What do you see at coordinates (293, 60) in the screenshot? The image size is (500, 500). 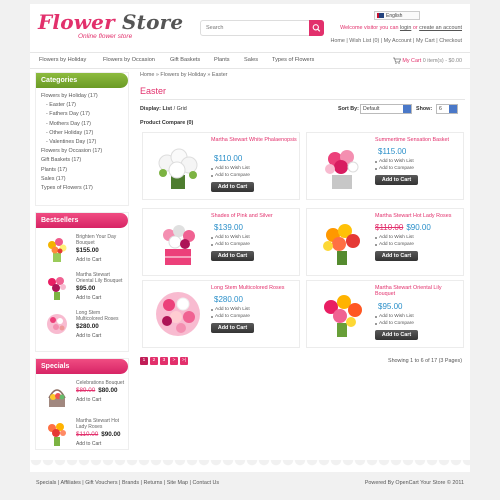 I see `nav-types-of-flowers: Types of Flowers` at bounding box center [293, 60].